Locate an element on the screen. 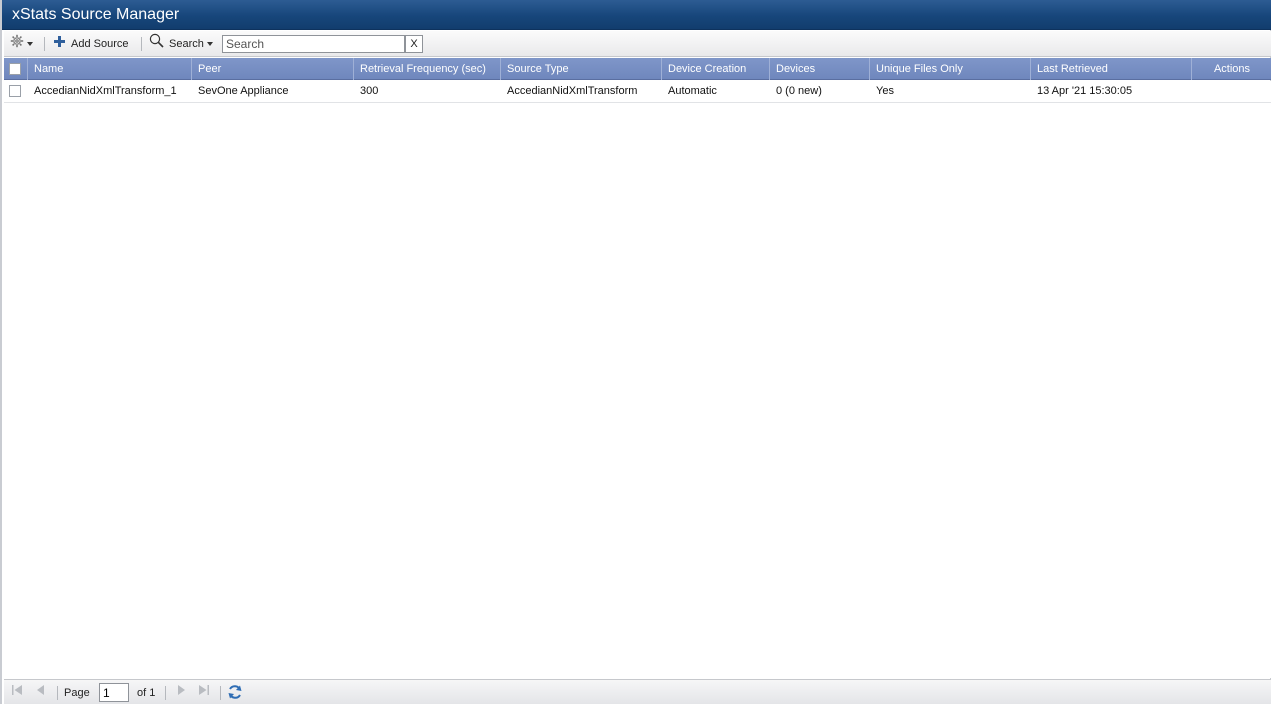  row-checkbox is located at coordinates (15, 91).